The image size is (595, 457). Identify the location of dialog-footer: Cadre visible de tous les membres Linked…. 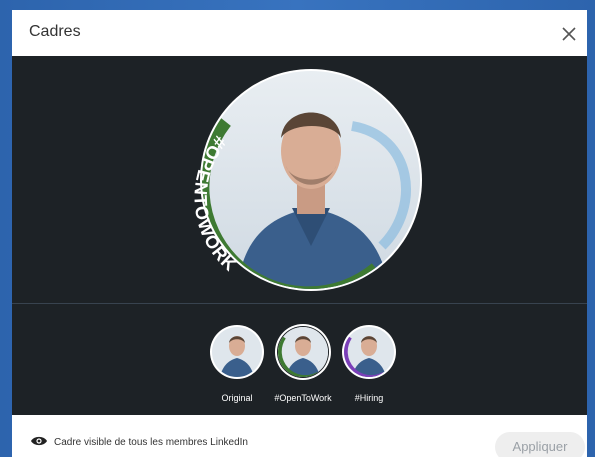
(299, 436).